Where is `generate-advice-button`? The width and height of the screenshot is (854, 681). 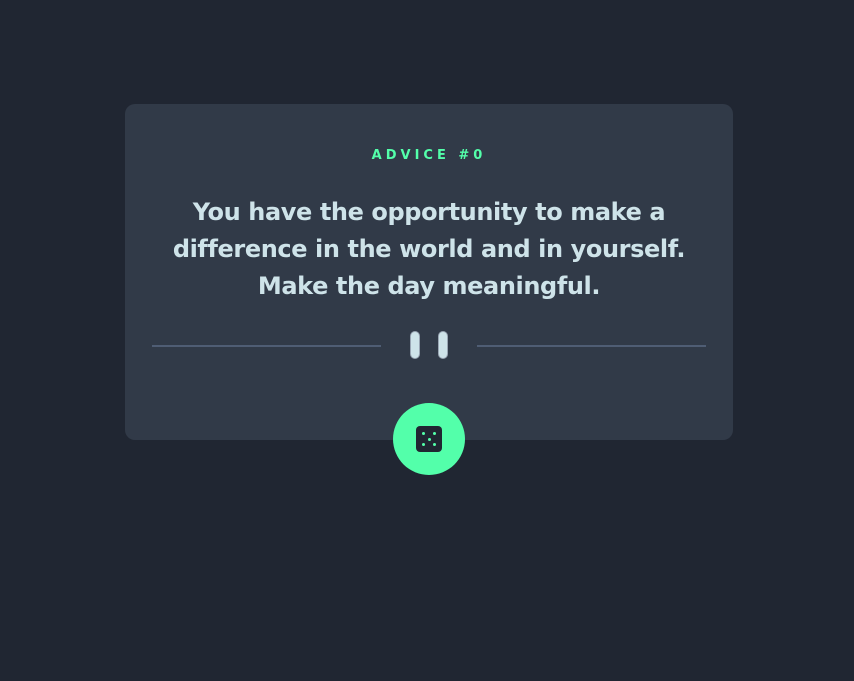
generate-advice-button is located at coordinates (429, 439).